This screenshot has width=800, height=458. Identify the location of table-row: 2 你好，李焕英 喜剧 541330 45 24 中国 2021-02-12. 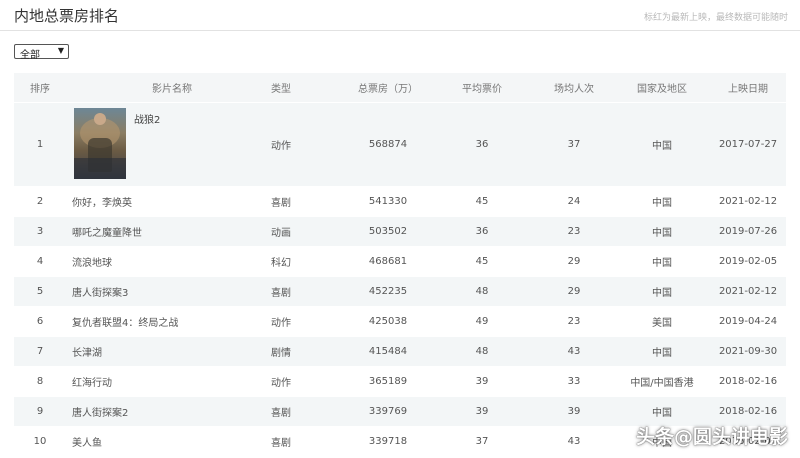
(400, 202).